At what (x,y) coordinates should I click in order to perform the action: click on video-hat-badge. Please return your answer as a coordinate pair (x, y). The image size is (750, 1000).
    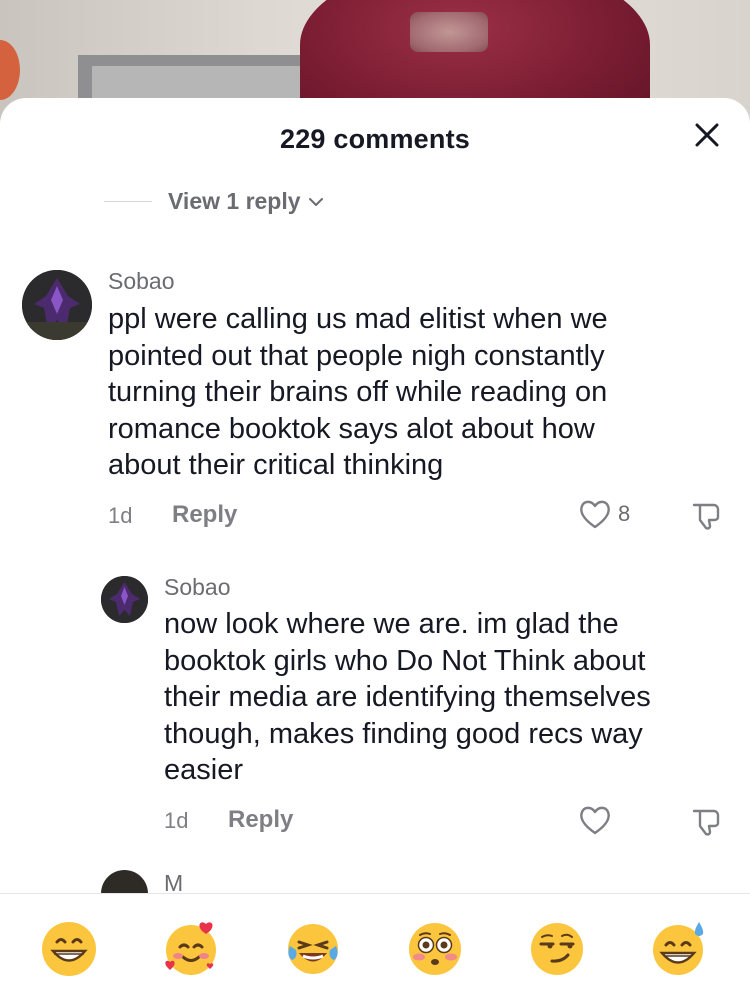
    Looking at the image, I should click on (449, 32).